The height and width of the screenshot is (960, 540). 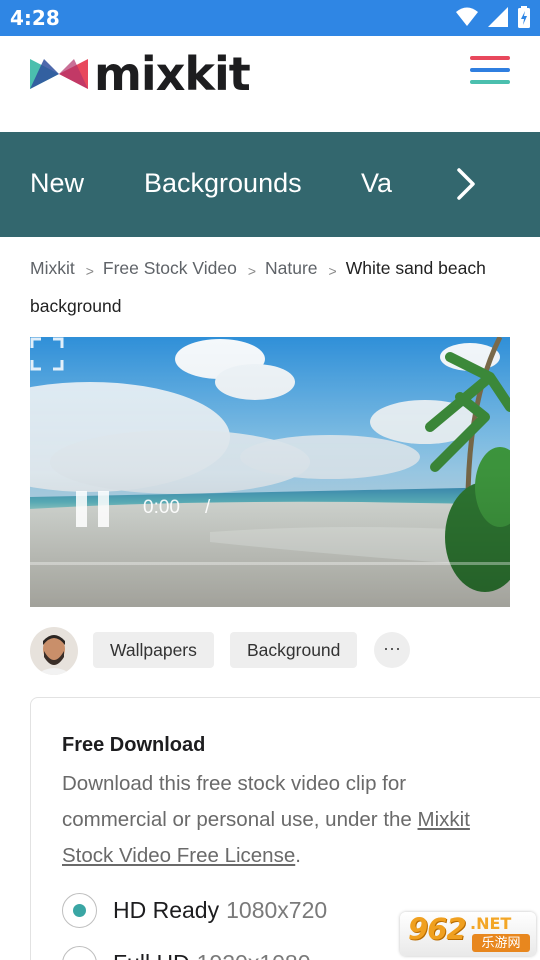 What do you see at coordinates (172, 74) in the screenshot?
I see `logo-text: mixkit` at bounding box center [172, 74].